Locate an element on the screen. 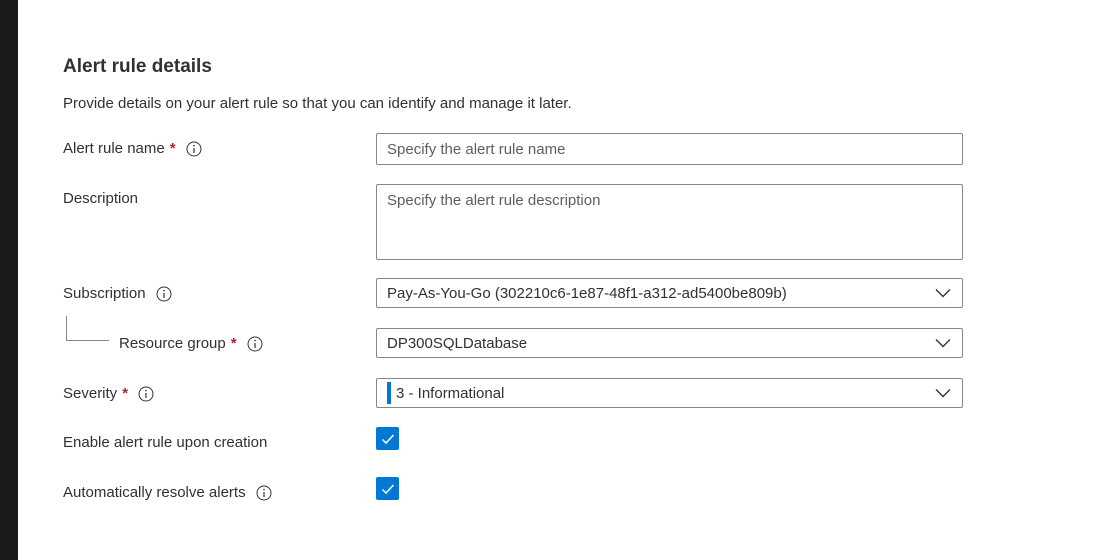  enable-on-creation-label: Enable alert rule upon creation is located at coordinates (165, 442).